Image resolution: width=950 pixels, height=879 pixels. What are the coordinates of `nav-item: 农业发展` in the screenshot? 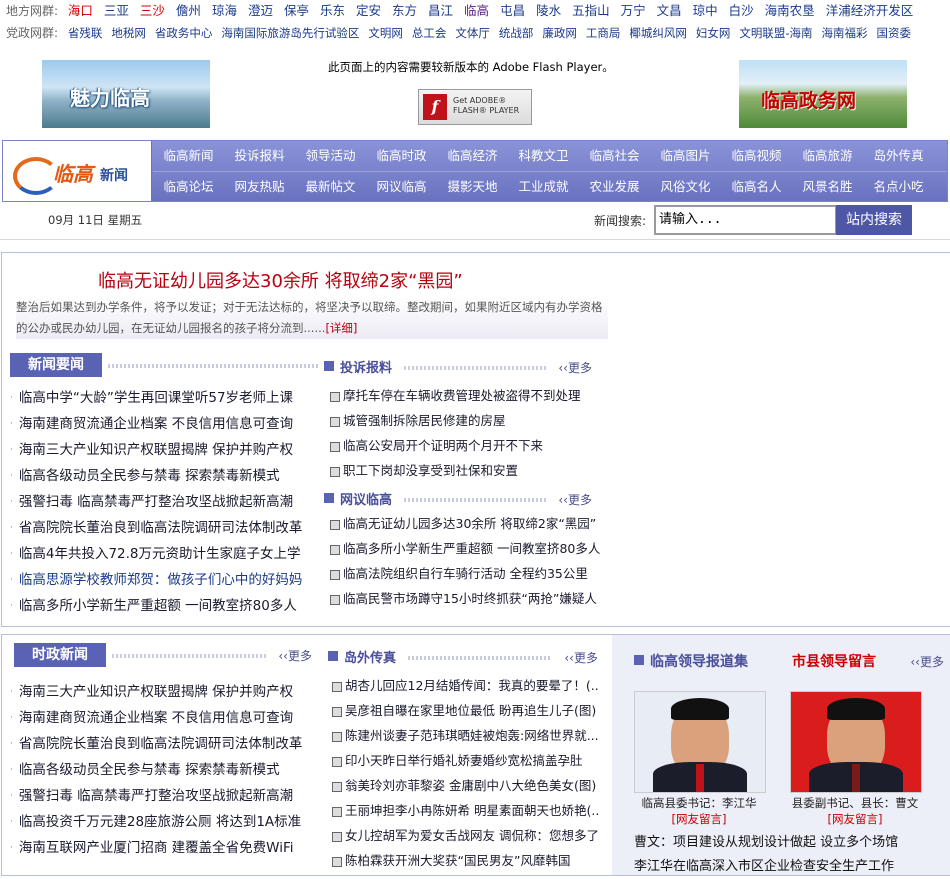 It's located at (614, 187).